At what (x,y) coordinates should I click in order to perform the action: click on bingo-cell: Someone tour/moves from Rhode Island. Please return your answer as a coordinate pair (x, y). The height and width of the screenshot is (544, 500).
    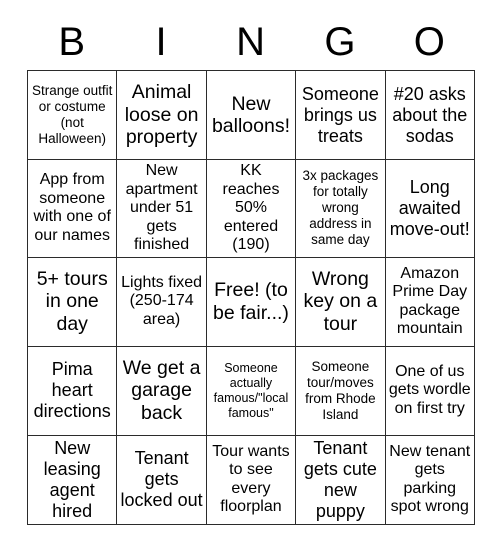
    Looking at the image, I should click on (340, 390).